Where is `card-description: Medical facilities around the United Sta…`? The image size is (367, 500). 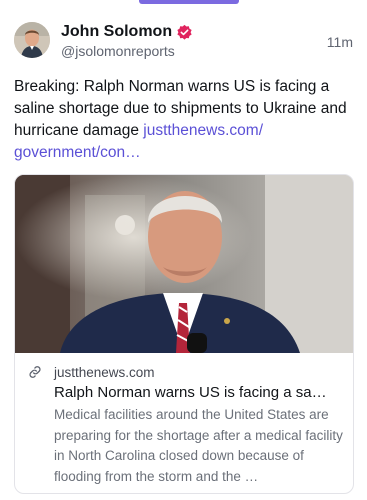
card-description: Medical facilities around the United Sta… is located at coordinates (198, 445).